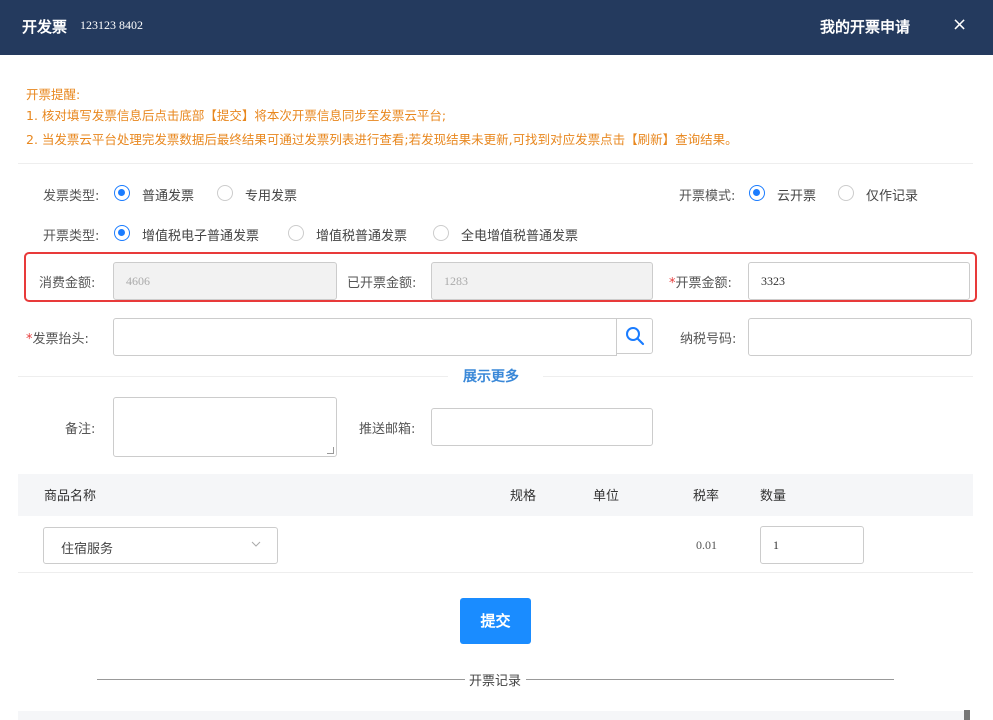  Describe the element at coordinates (757, 193) in the screenshot. I see `radio-cloud-invoice` at that location.